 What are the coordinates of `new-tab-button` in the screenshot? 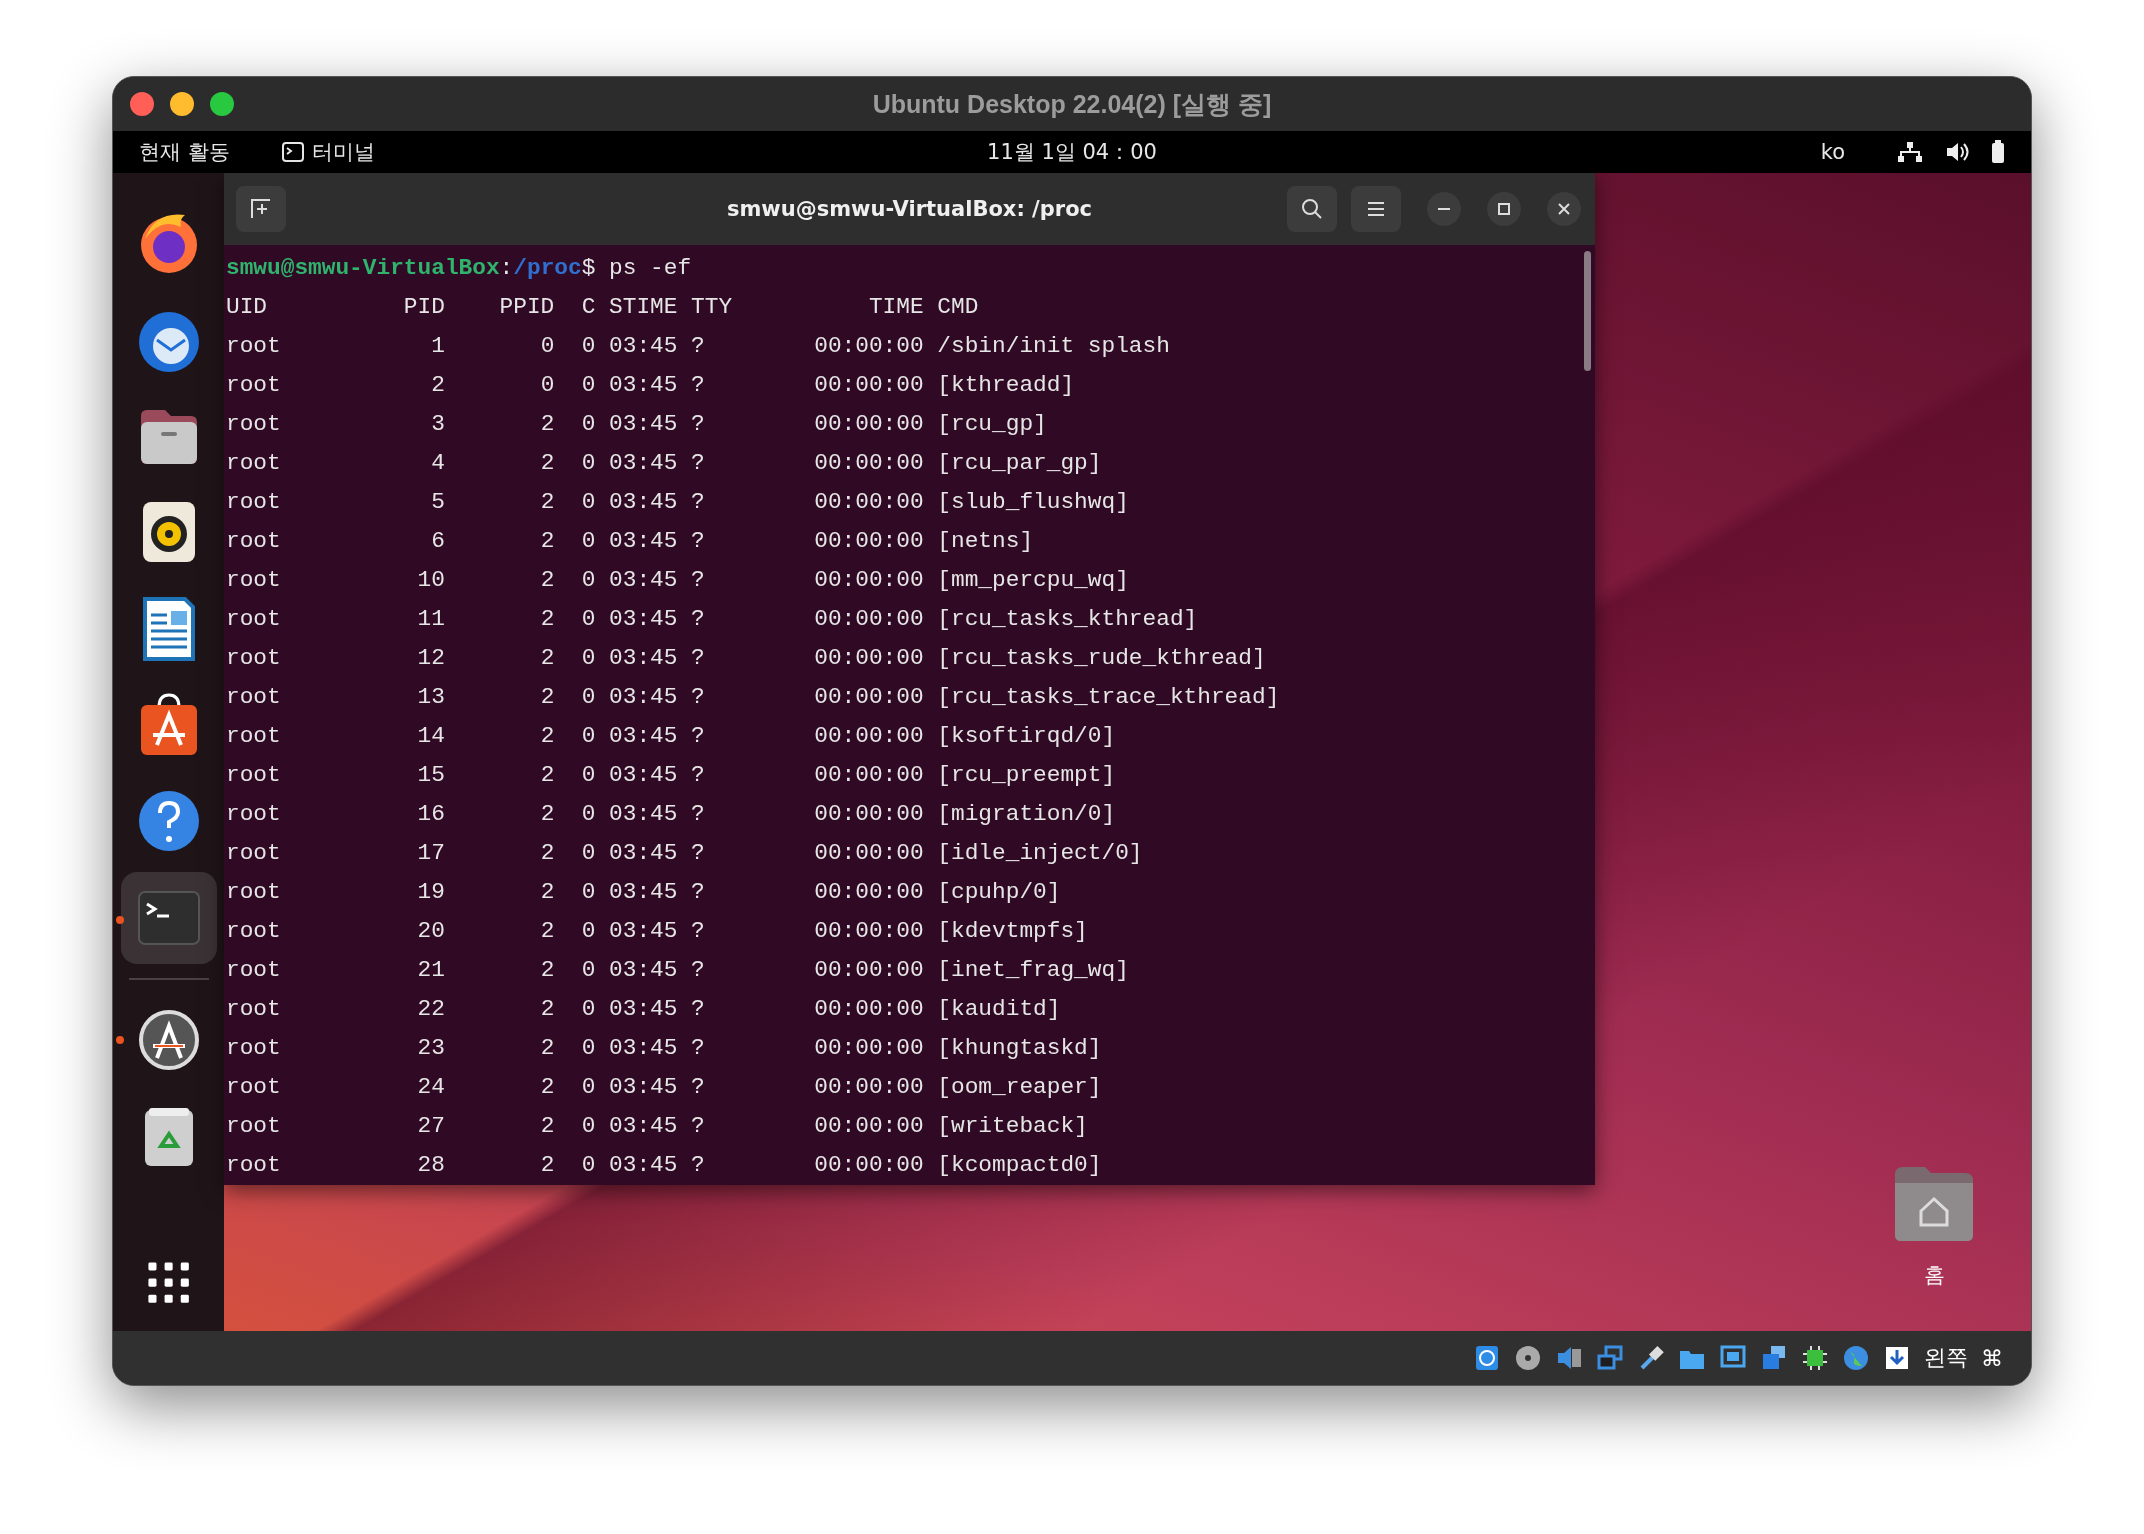 It's located at (261, 209).